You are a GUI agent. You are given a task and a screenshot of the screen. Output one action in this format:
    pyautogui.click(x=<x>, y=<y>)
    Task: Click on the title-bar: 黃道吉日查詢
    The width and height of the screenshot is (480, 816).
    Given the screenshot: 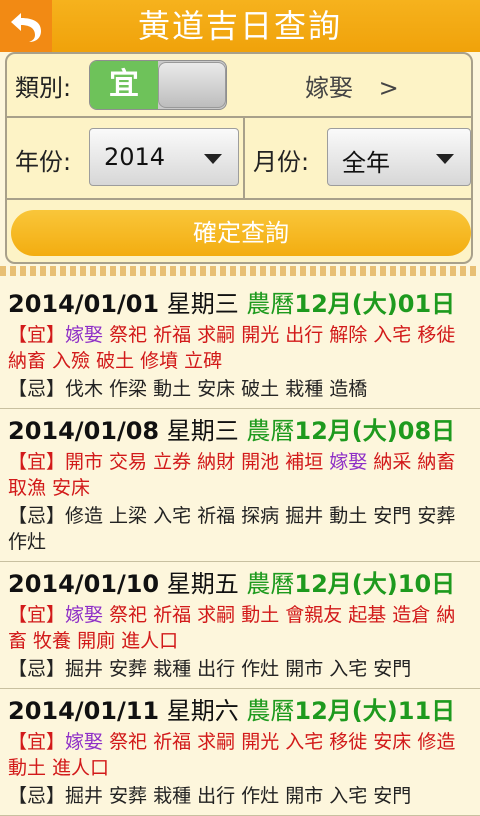 What is the action you would take?
    pyautogui.click(x=240, y=26)
    